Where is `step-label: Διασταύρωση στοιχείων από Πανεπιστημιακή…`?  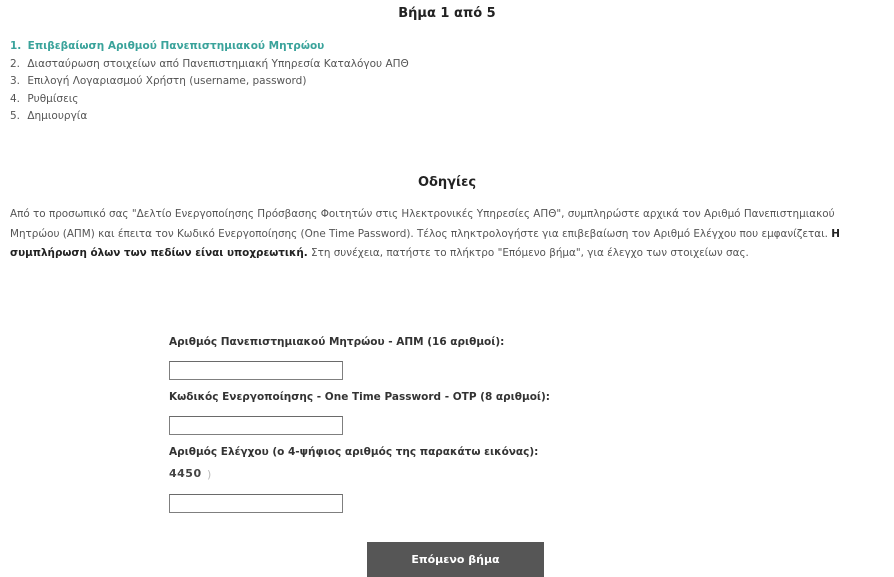 step-label: Διασταύρωση στοιχείων από Πανεπιστημιακή… is located at coordinates (218, 63).